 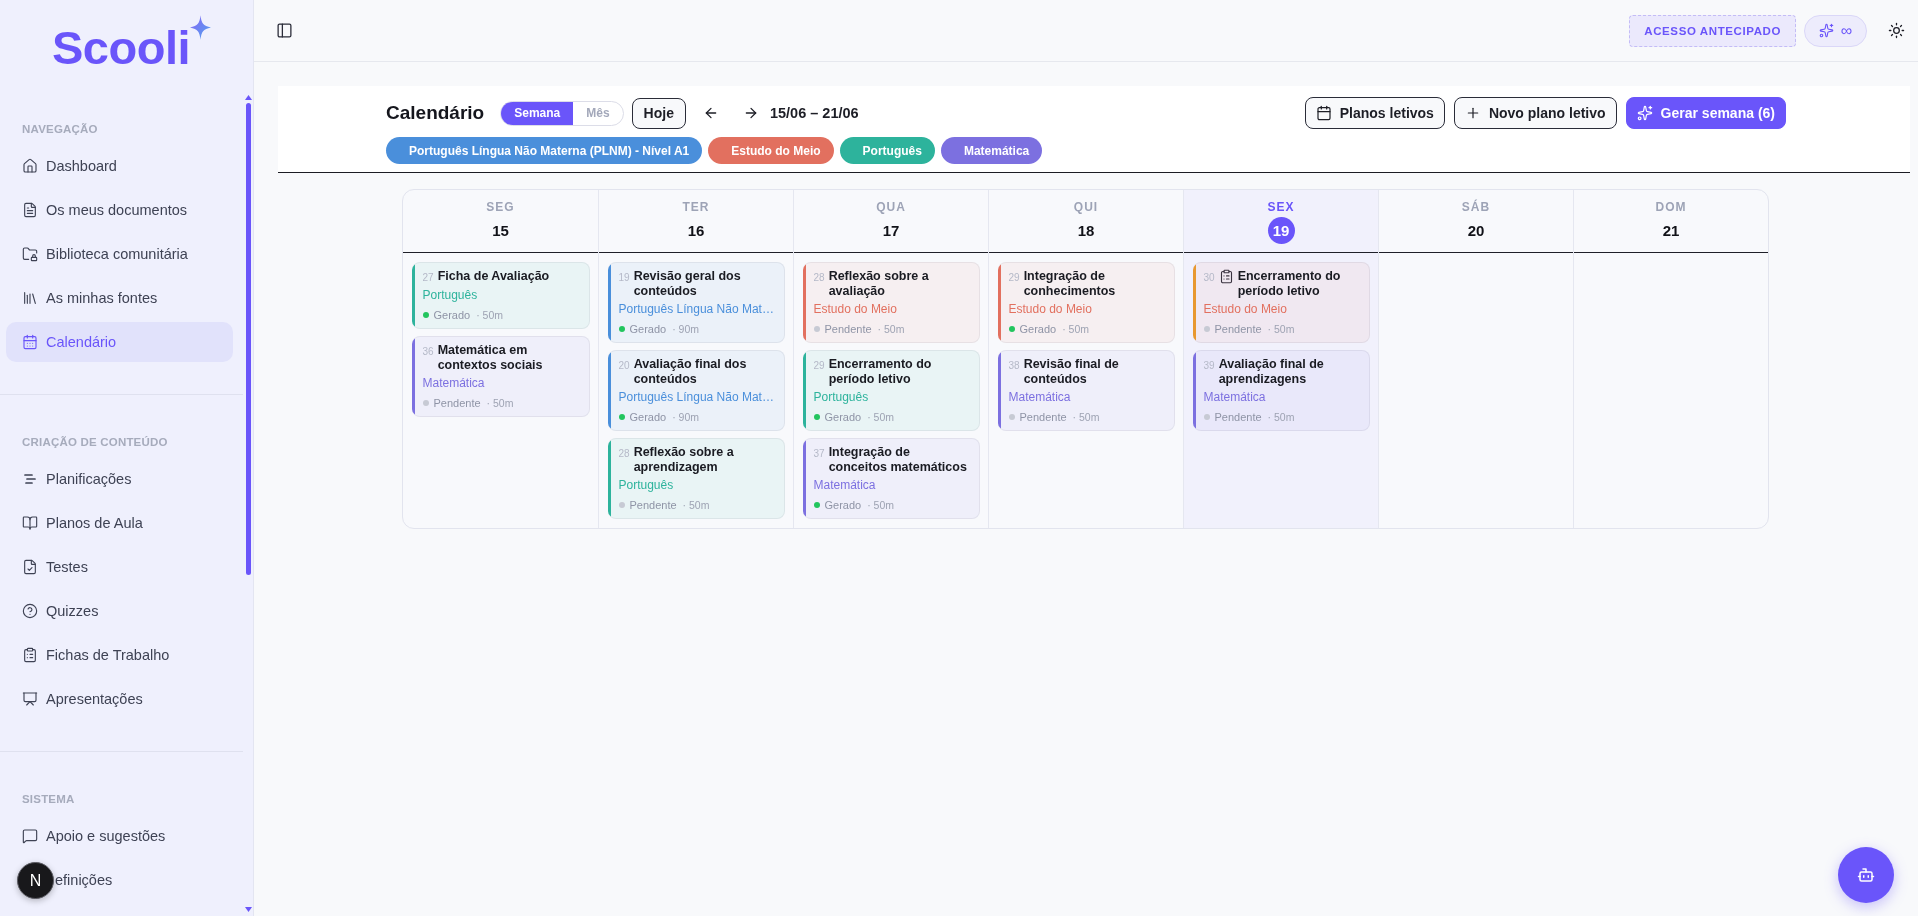 What do you see at coordinates (684, 460) in the screenshot?
I see `lesson-title: Reflexão sobre a aprendizagem` at bounding box center [684, 460].